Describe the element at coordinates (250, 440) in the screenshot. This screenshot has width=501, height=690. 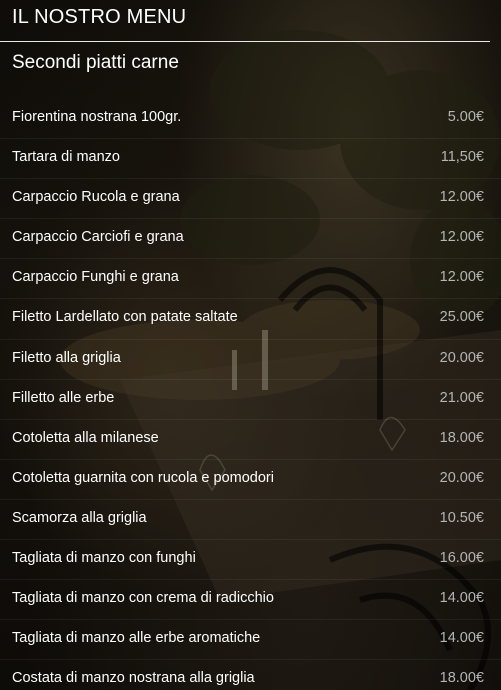
I see `menu-item: Cotoletta alla milanese 18.00€` at that location.